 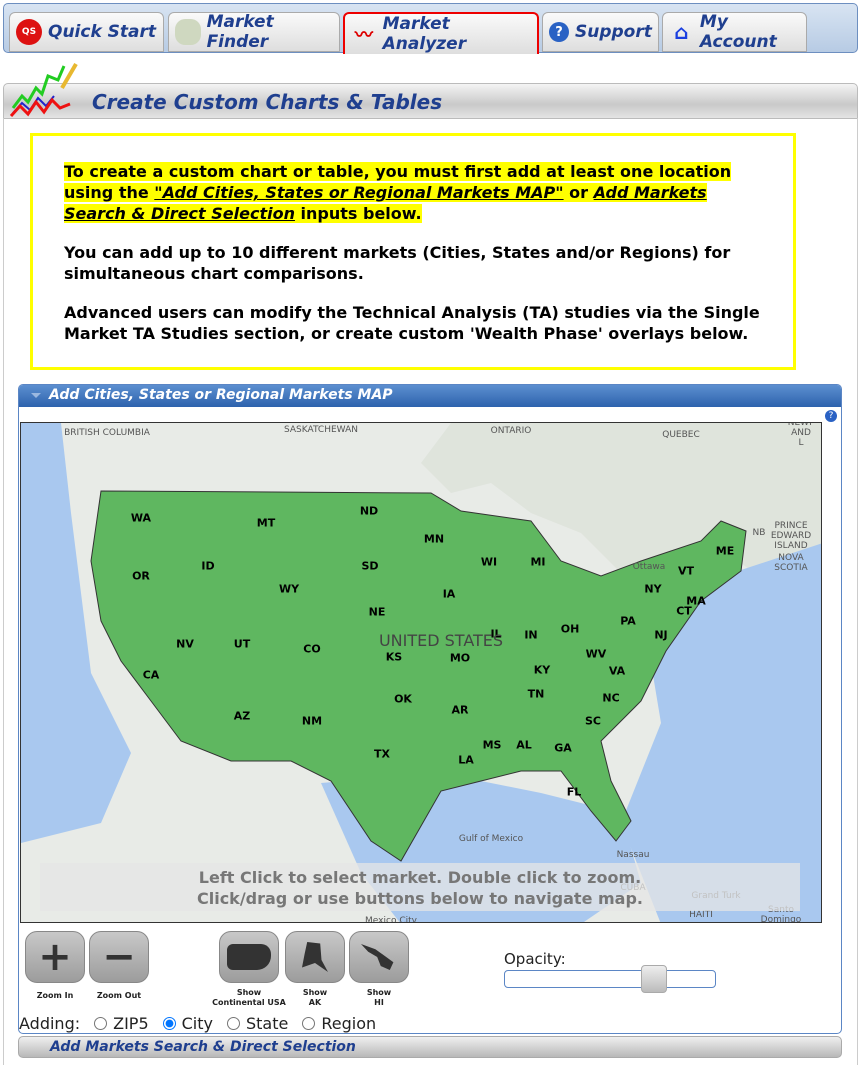 I want to click on state-label-ok: OK, so click(x=403, y=699).